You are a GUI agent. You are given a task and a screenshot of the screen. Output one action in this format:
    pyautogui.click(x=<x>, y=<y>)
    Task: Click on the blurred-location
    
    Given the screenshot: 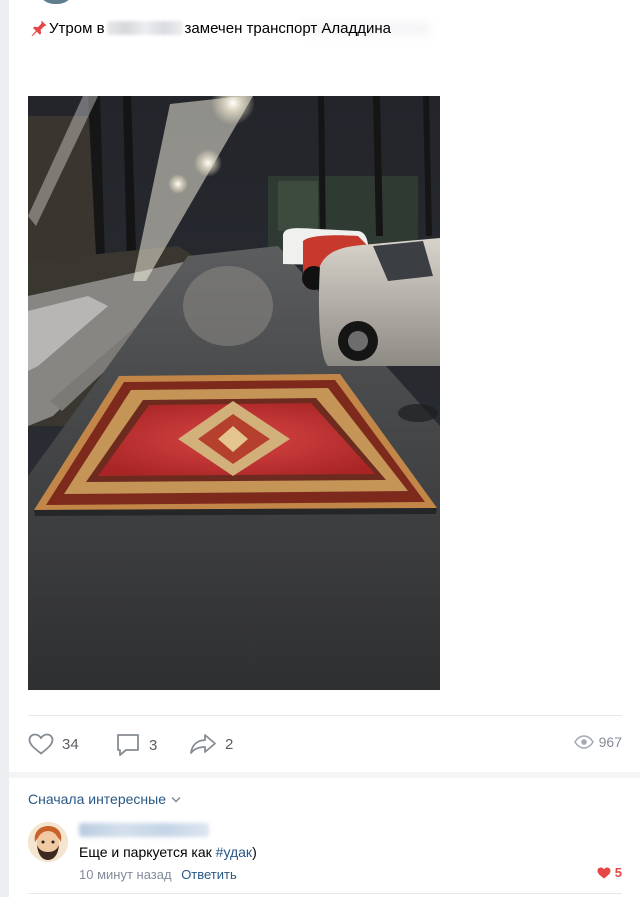 What is the action you would take?
    pyautogui.click(x=144, y=28)
    